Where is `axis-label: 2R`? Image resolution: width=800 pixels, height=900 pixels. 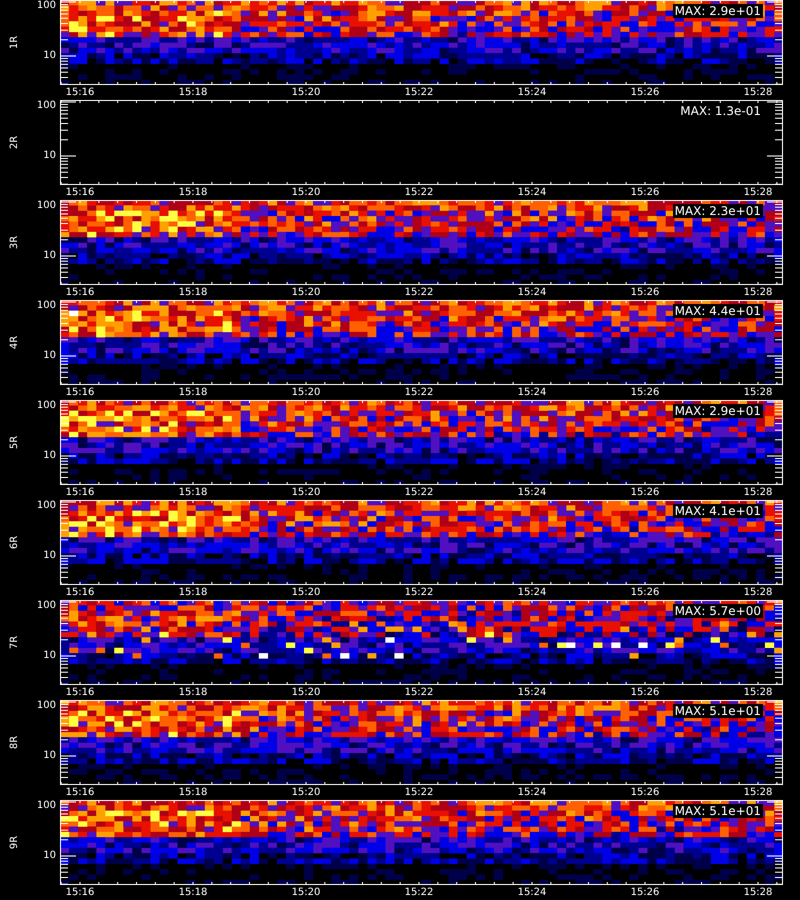
axis-label: 2R is located at coordinates (15, 143).